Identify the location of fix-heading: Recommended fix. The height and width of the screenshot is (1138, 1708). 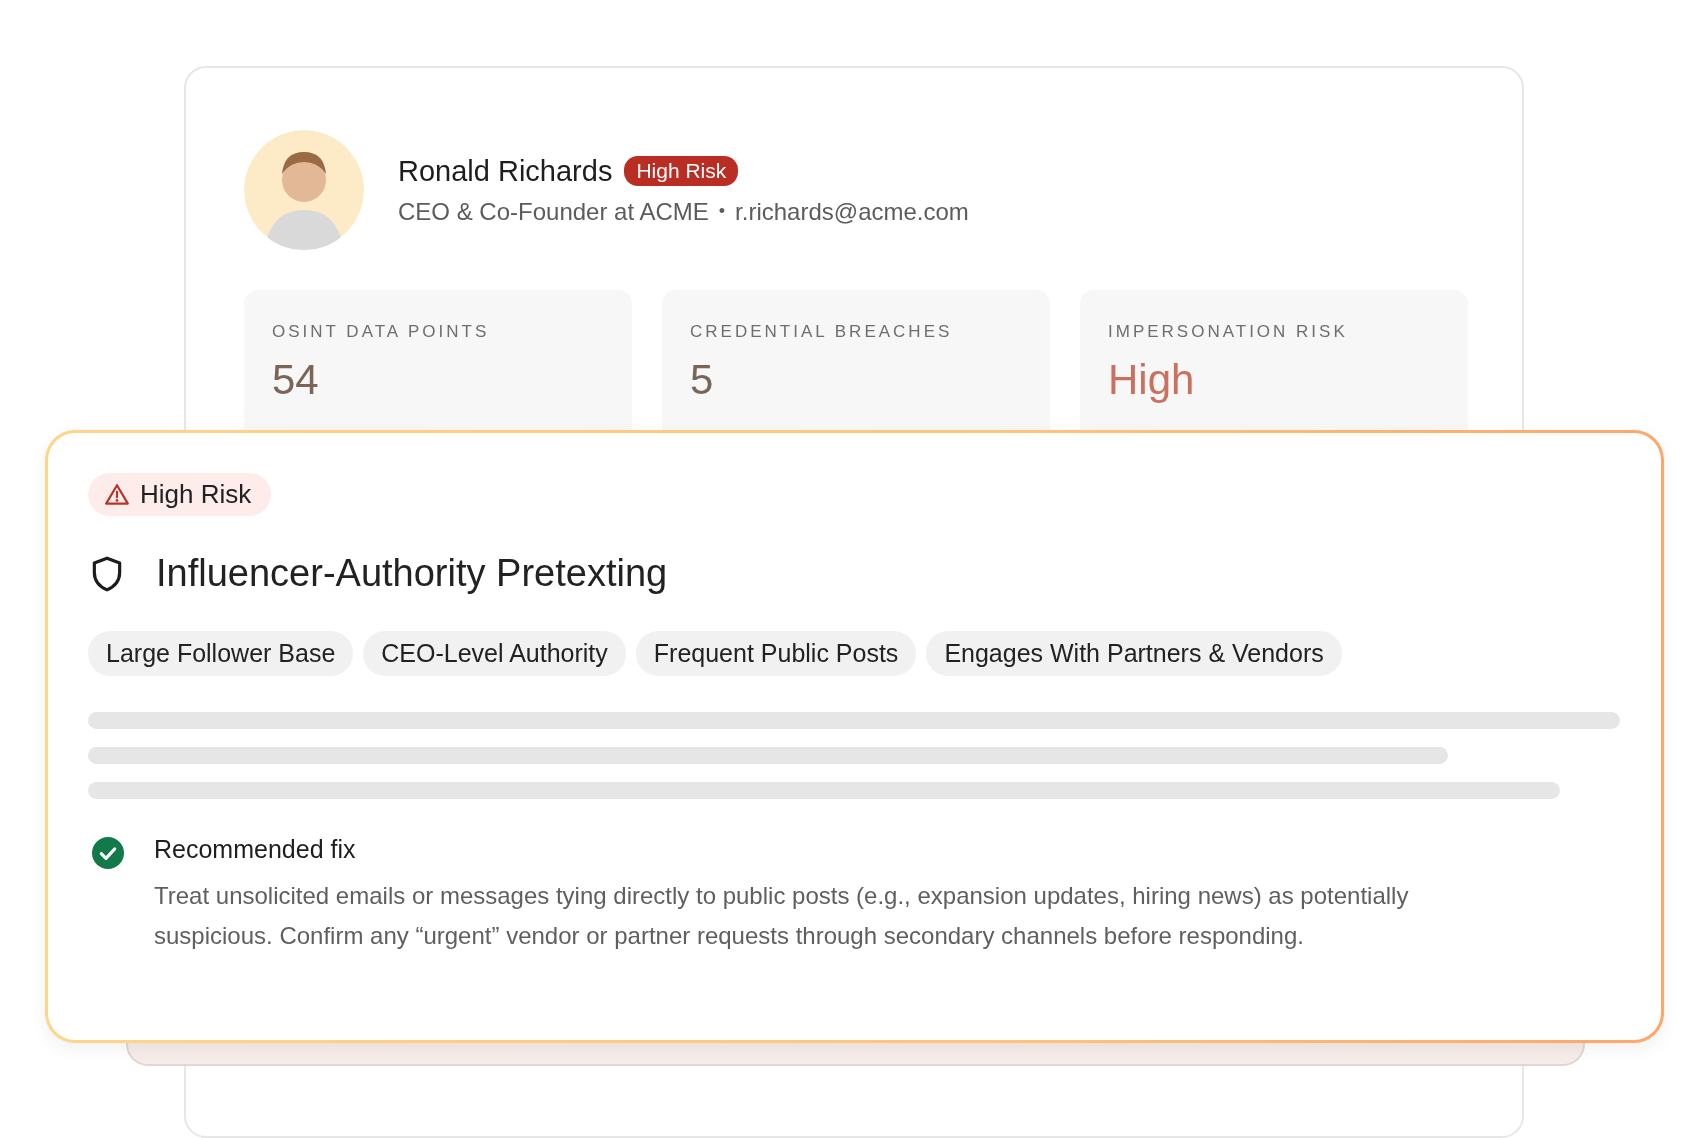
(255, 849).